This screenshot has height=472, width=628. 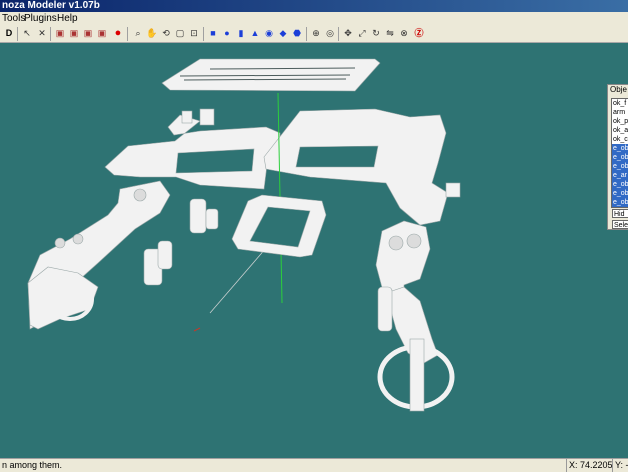 I want to click on move-icon: ✥, so click(x=348, y=33).